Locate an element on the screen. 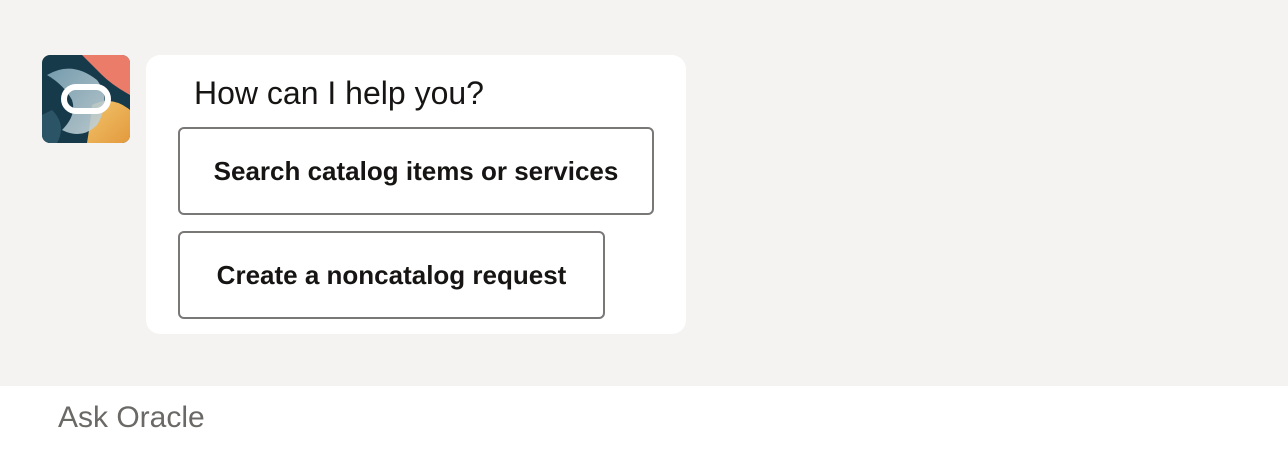 This screenshot has height=455, width=1288. oracle-logo-icon is located at coordinates (86, 99).